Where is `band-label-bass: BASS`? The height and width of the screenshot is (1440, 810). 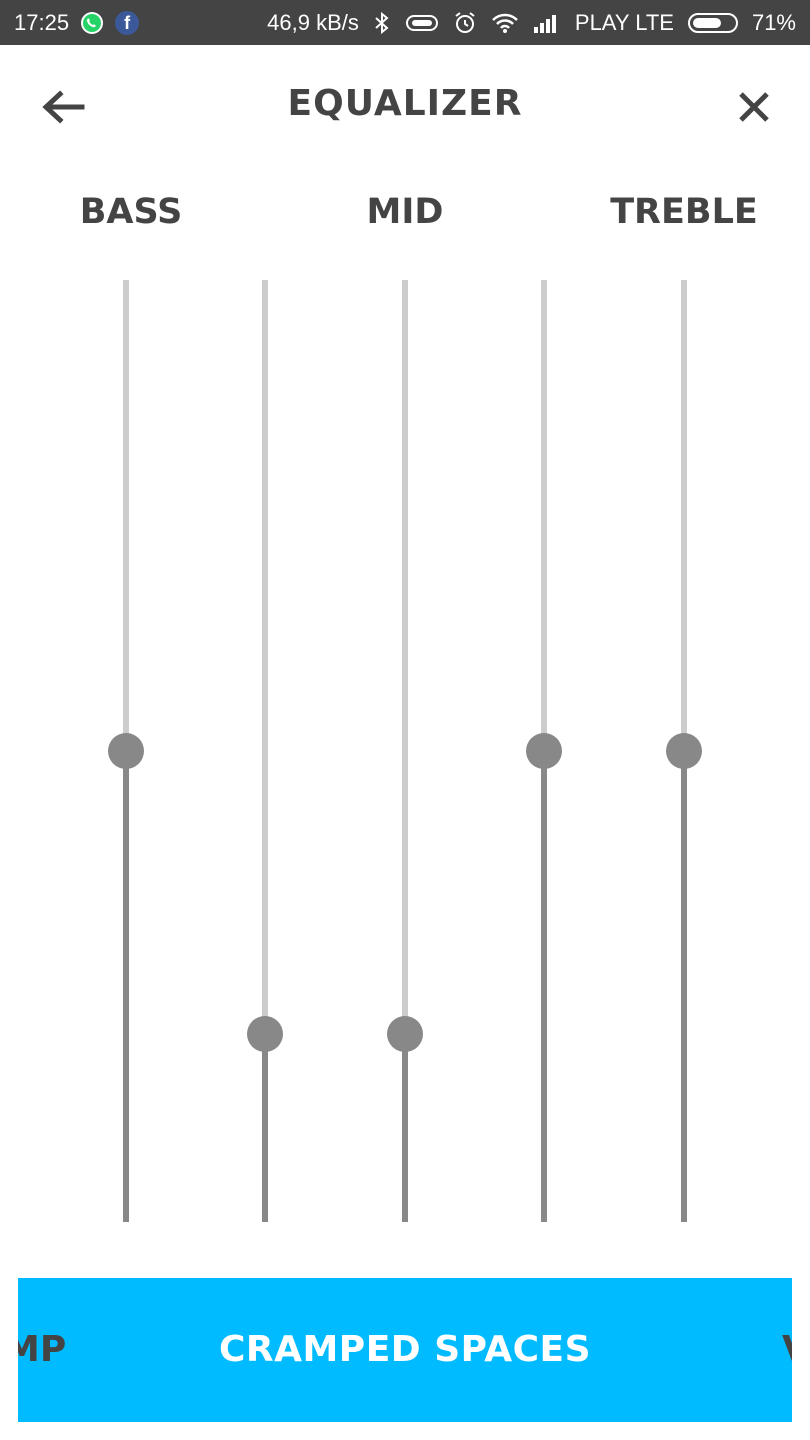 band-label-bass: BASS is located at coordinates (131, 212).